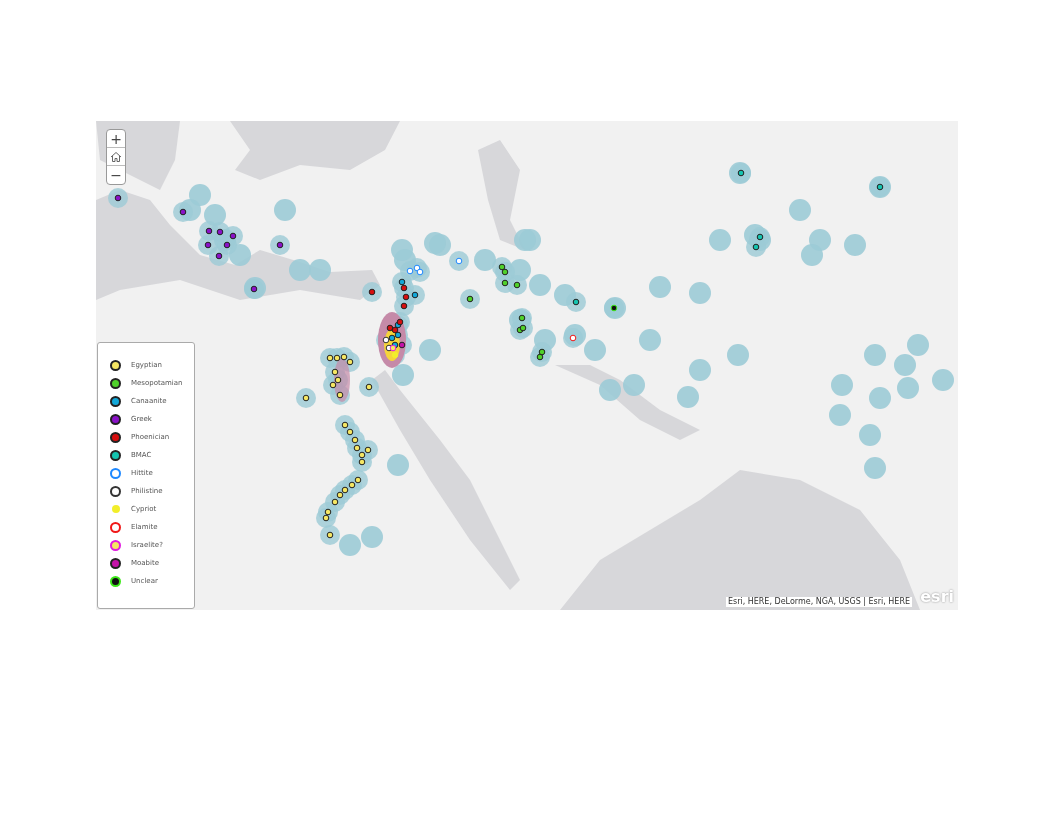  Describe the element at coordinates (116, 175) in the screenshot. I see `zoom-out-button: −` at that location.